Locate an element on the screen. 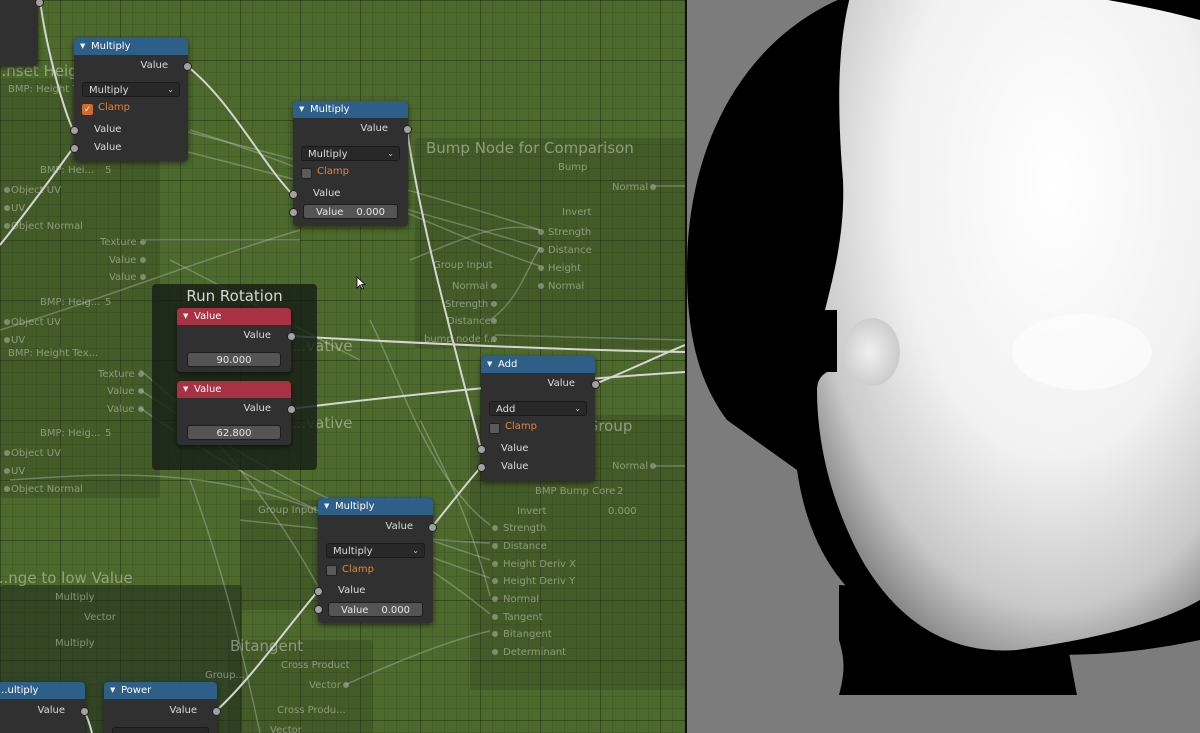 The width and height of the screenshot is (1200, 733). node-multiply-4: ...ultiply Value is located at coordinates (44, 707).